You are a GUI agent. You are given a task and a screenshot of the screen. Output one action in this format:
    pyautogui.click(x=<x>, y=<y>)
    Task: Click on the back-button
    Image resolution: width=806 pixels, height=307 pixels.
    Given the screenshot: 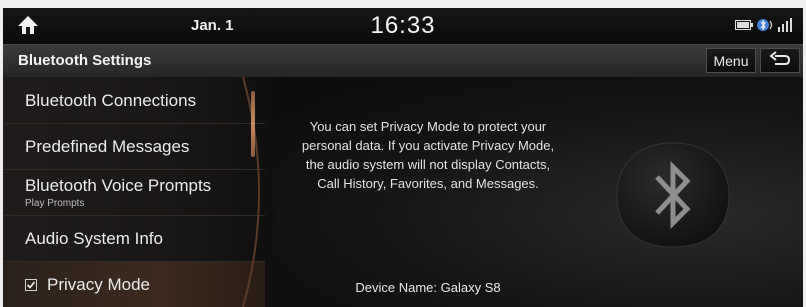 What is the action you would take?
    pyautogui.click(x=780, y=60)
    